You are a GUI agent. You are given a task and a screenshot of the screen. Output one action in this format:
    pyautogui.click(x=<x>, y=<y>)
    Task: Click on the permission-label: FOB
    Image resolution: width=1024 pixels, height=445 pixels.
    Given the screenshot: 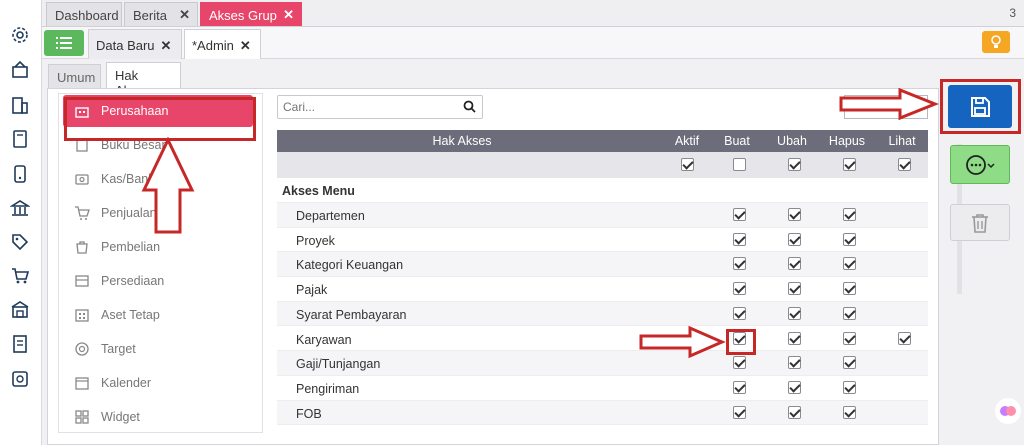 What is the action you would take?
    pyautogui.click(x=309, y=413)
    